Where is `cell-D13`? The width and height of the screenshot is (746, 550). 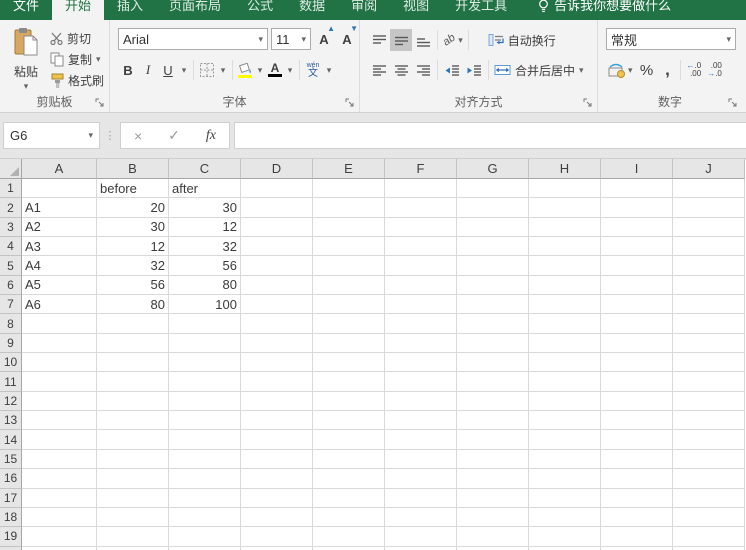 cell-D13 is located at coordinates (277, 421).